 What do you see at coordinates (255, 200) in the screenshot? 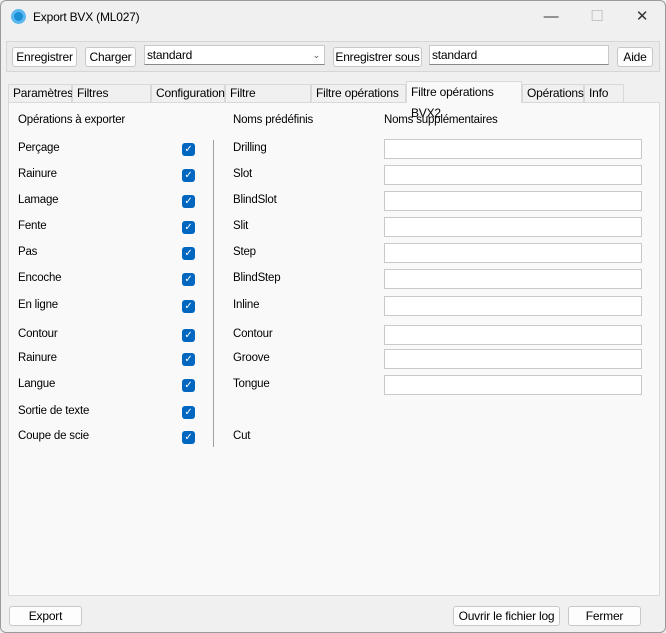
I see `predefined-name: BlindSlot` at bounding box center [255, 200].